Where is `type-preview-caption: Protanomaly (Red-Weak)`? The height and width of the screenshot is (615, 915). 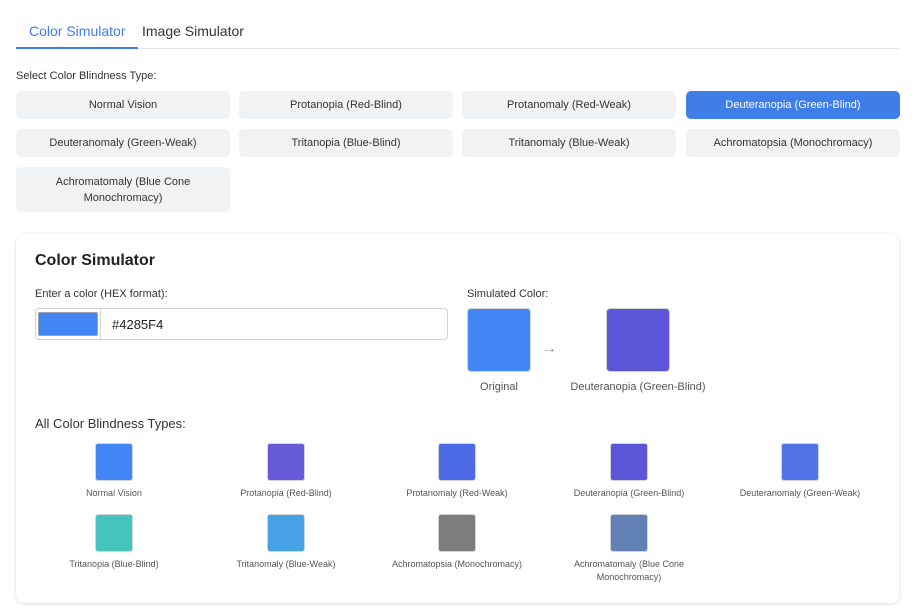 type-preview-caption: Protanomaly (Red-Weak) is located at coordinates (457, 493).